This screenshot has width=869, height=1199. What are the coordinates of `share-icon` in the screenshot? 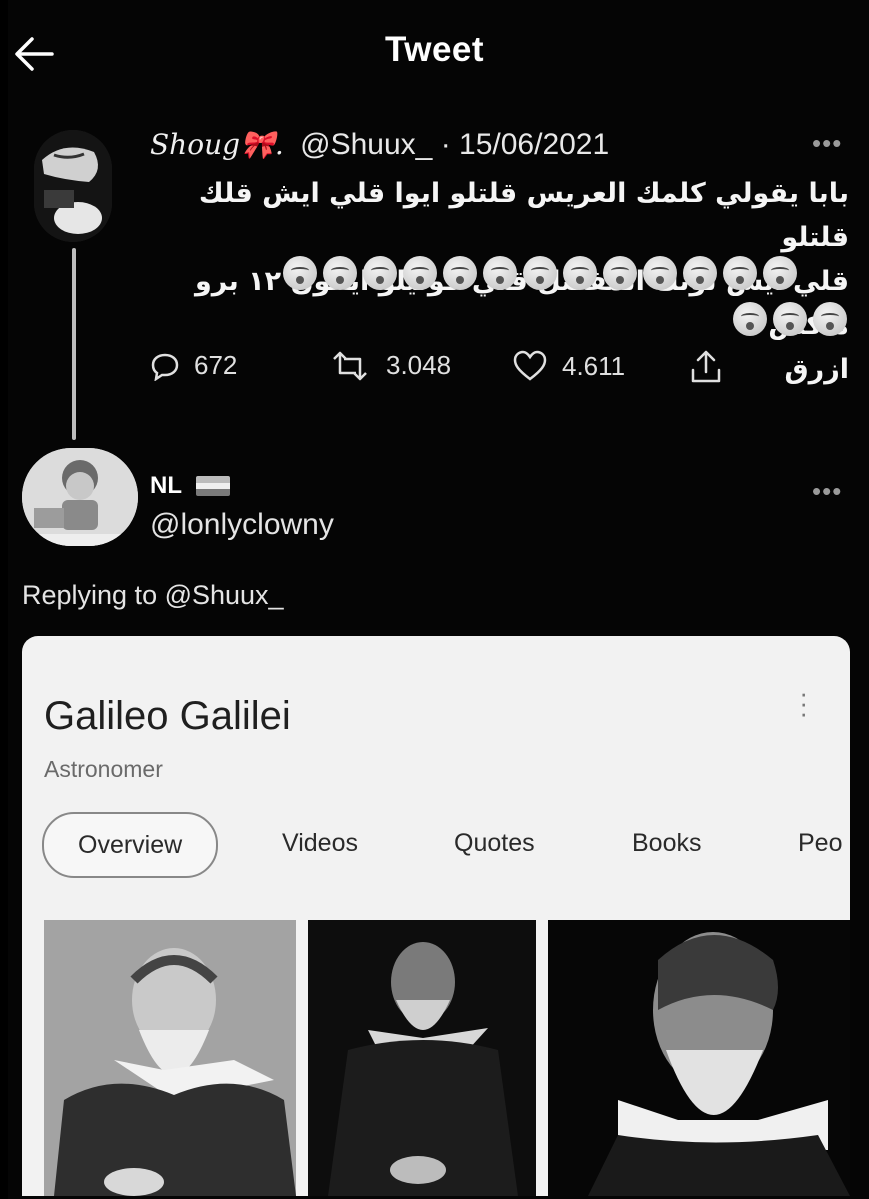 It's located at (706, 366).